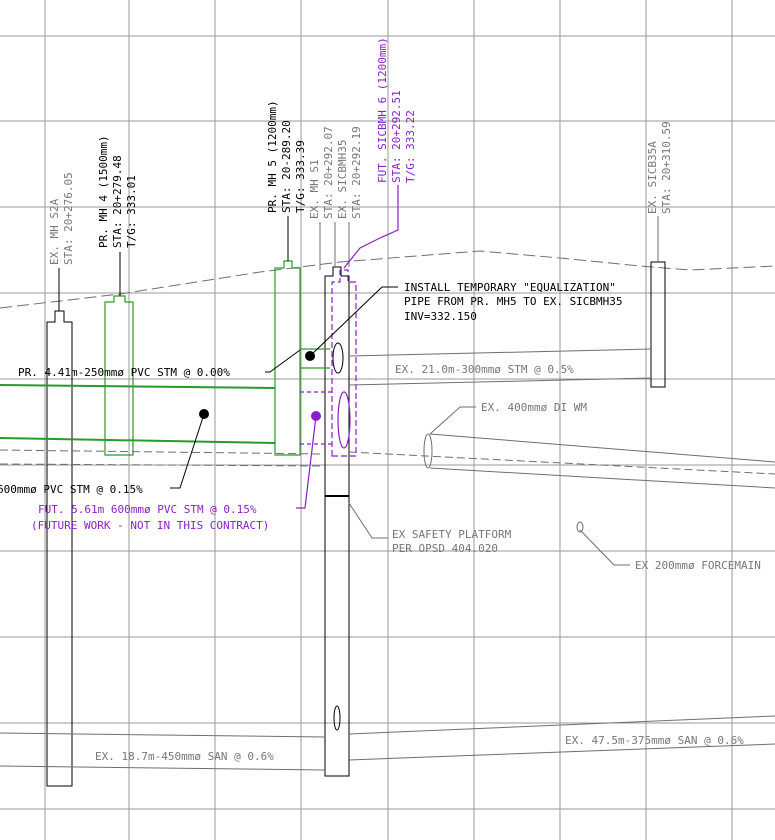 This screenshot has width=775, height=840. I want to click on ex-mh-s2a-sta: STA: 20+276.05, so click(68, 218).